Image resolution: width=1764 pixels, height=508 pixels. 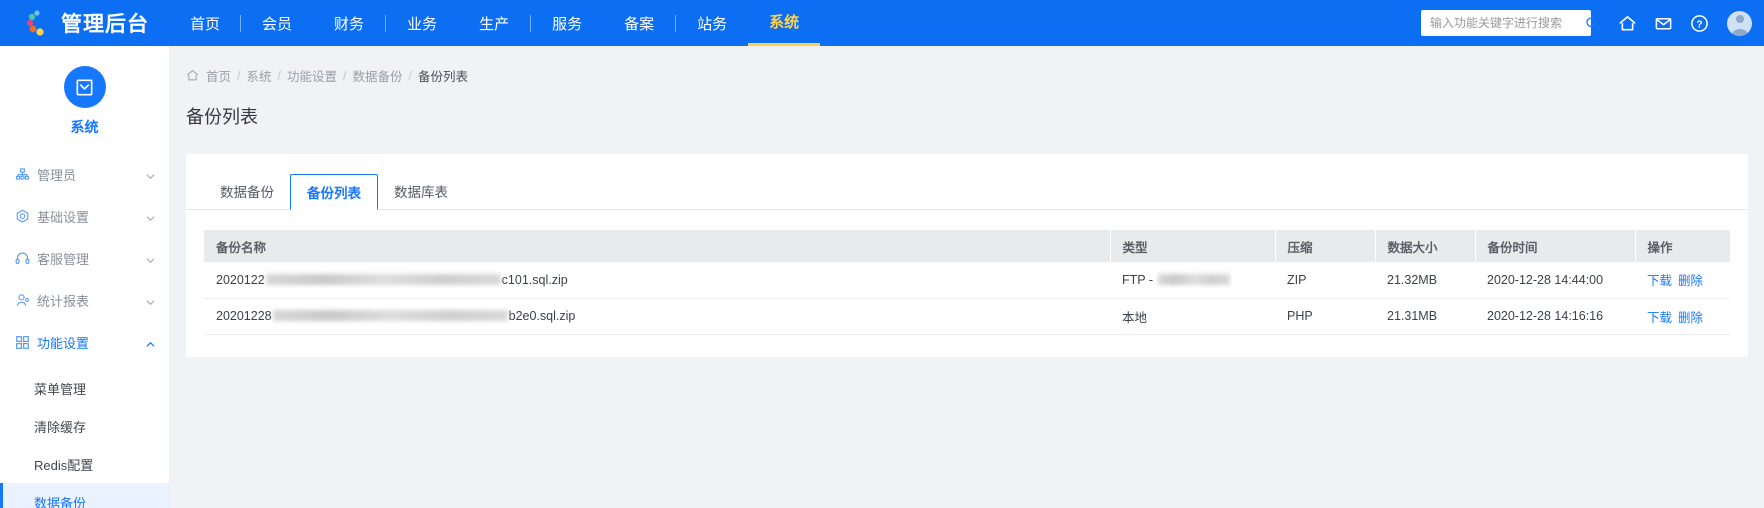 I want to click on sidebar-subitem-0: 菜单管理, so click(x=84, y=388).